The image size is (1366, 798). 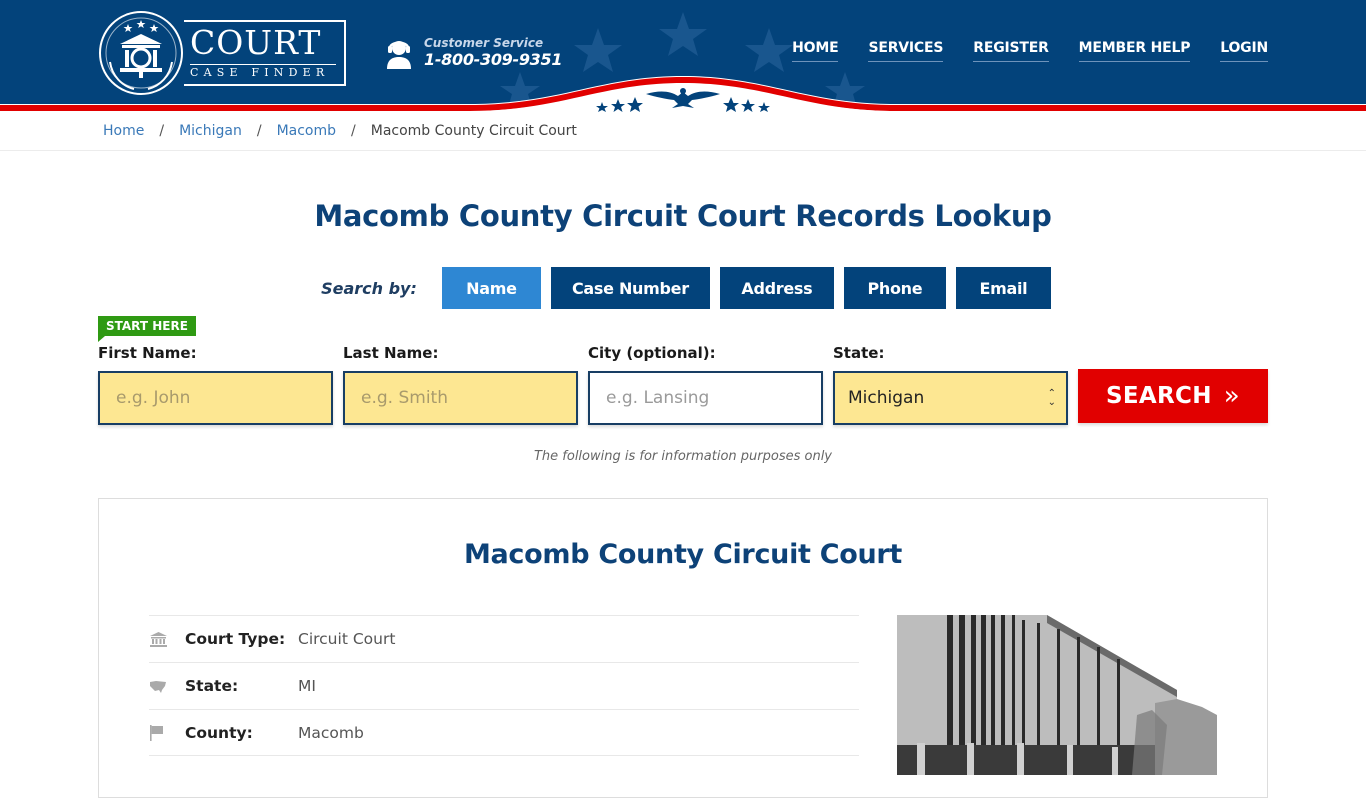 What do you see at coordinates (493, 59) in the screenshot?
I see `customer-service-phone: 1-800-309-9351` at bounding box center [493, 59].